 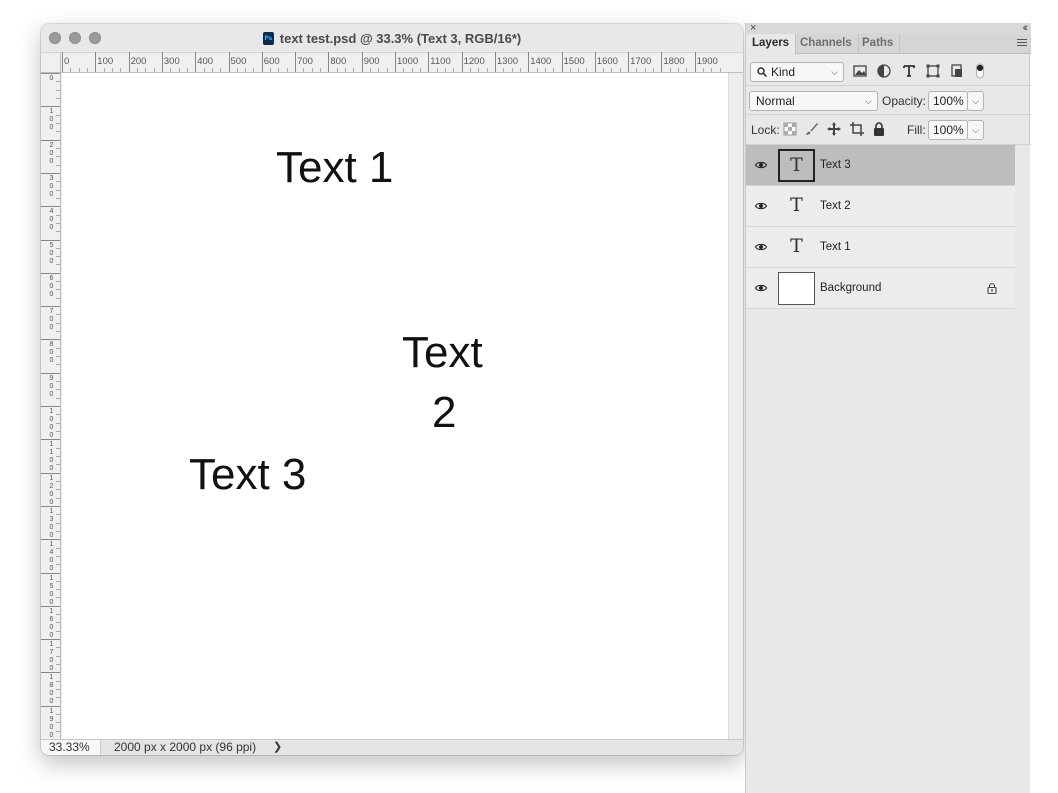 What do you see at coordinates (826, 44) in the screenshot?
I see `tab-channels: Channels` at bounding box center [826, 44].